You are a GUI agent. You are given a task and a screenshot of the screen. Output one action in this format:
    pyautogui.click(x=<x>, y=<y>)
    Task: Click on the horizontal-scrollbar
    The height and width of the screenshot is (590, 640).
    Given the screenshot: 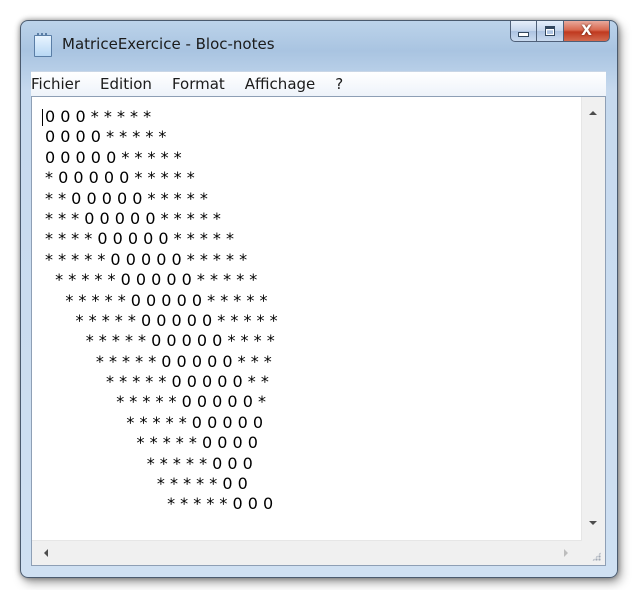 What is the action you would take?
    pyautogui.click(x=307, y=552)
    